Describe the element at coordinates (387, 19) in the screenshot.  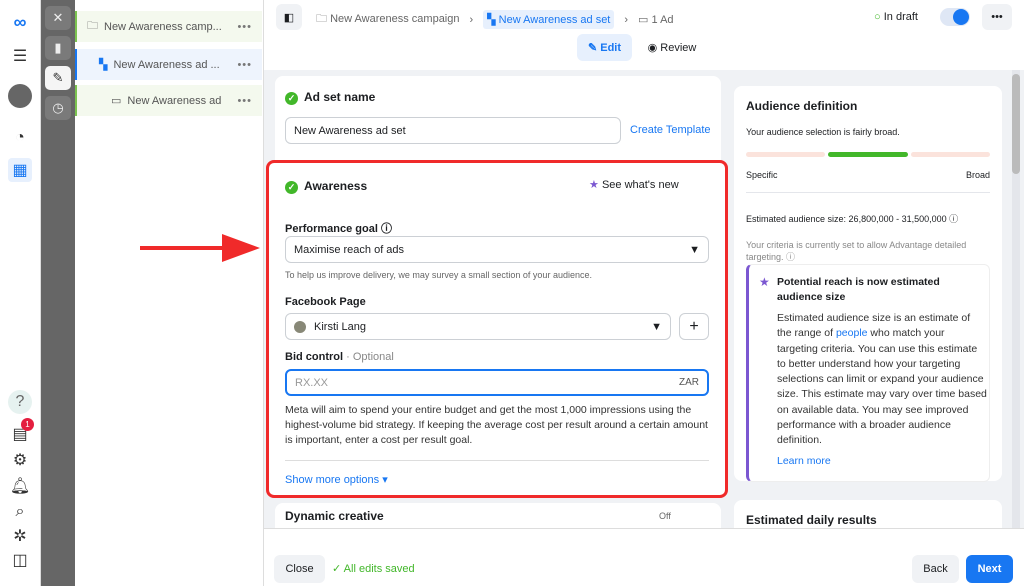
I see `breadcrumb-campaign: 🗀 New Awareness campaign` at that location.